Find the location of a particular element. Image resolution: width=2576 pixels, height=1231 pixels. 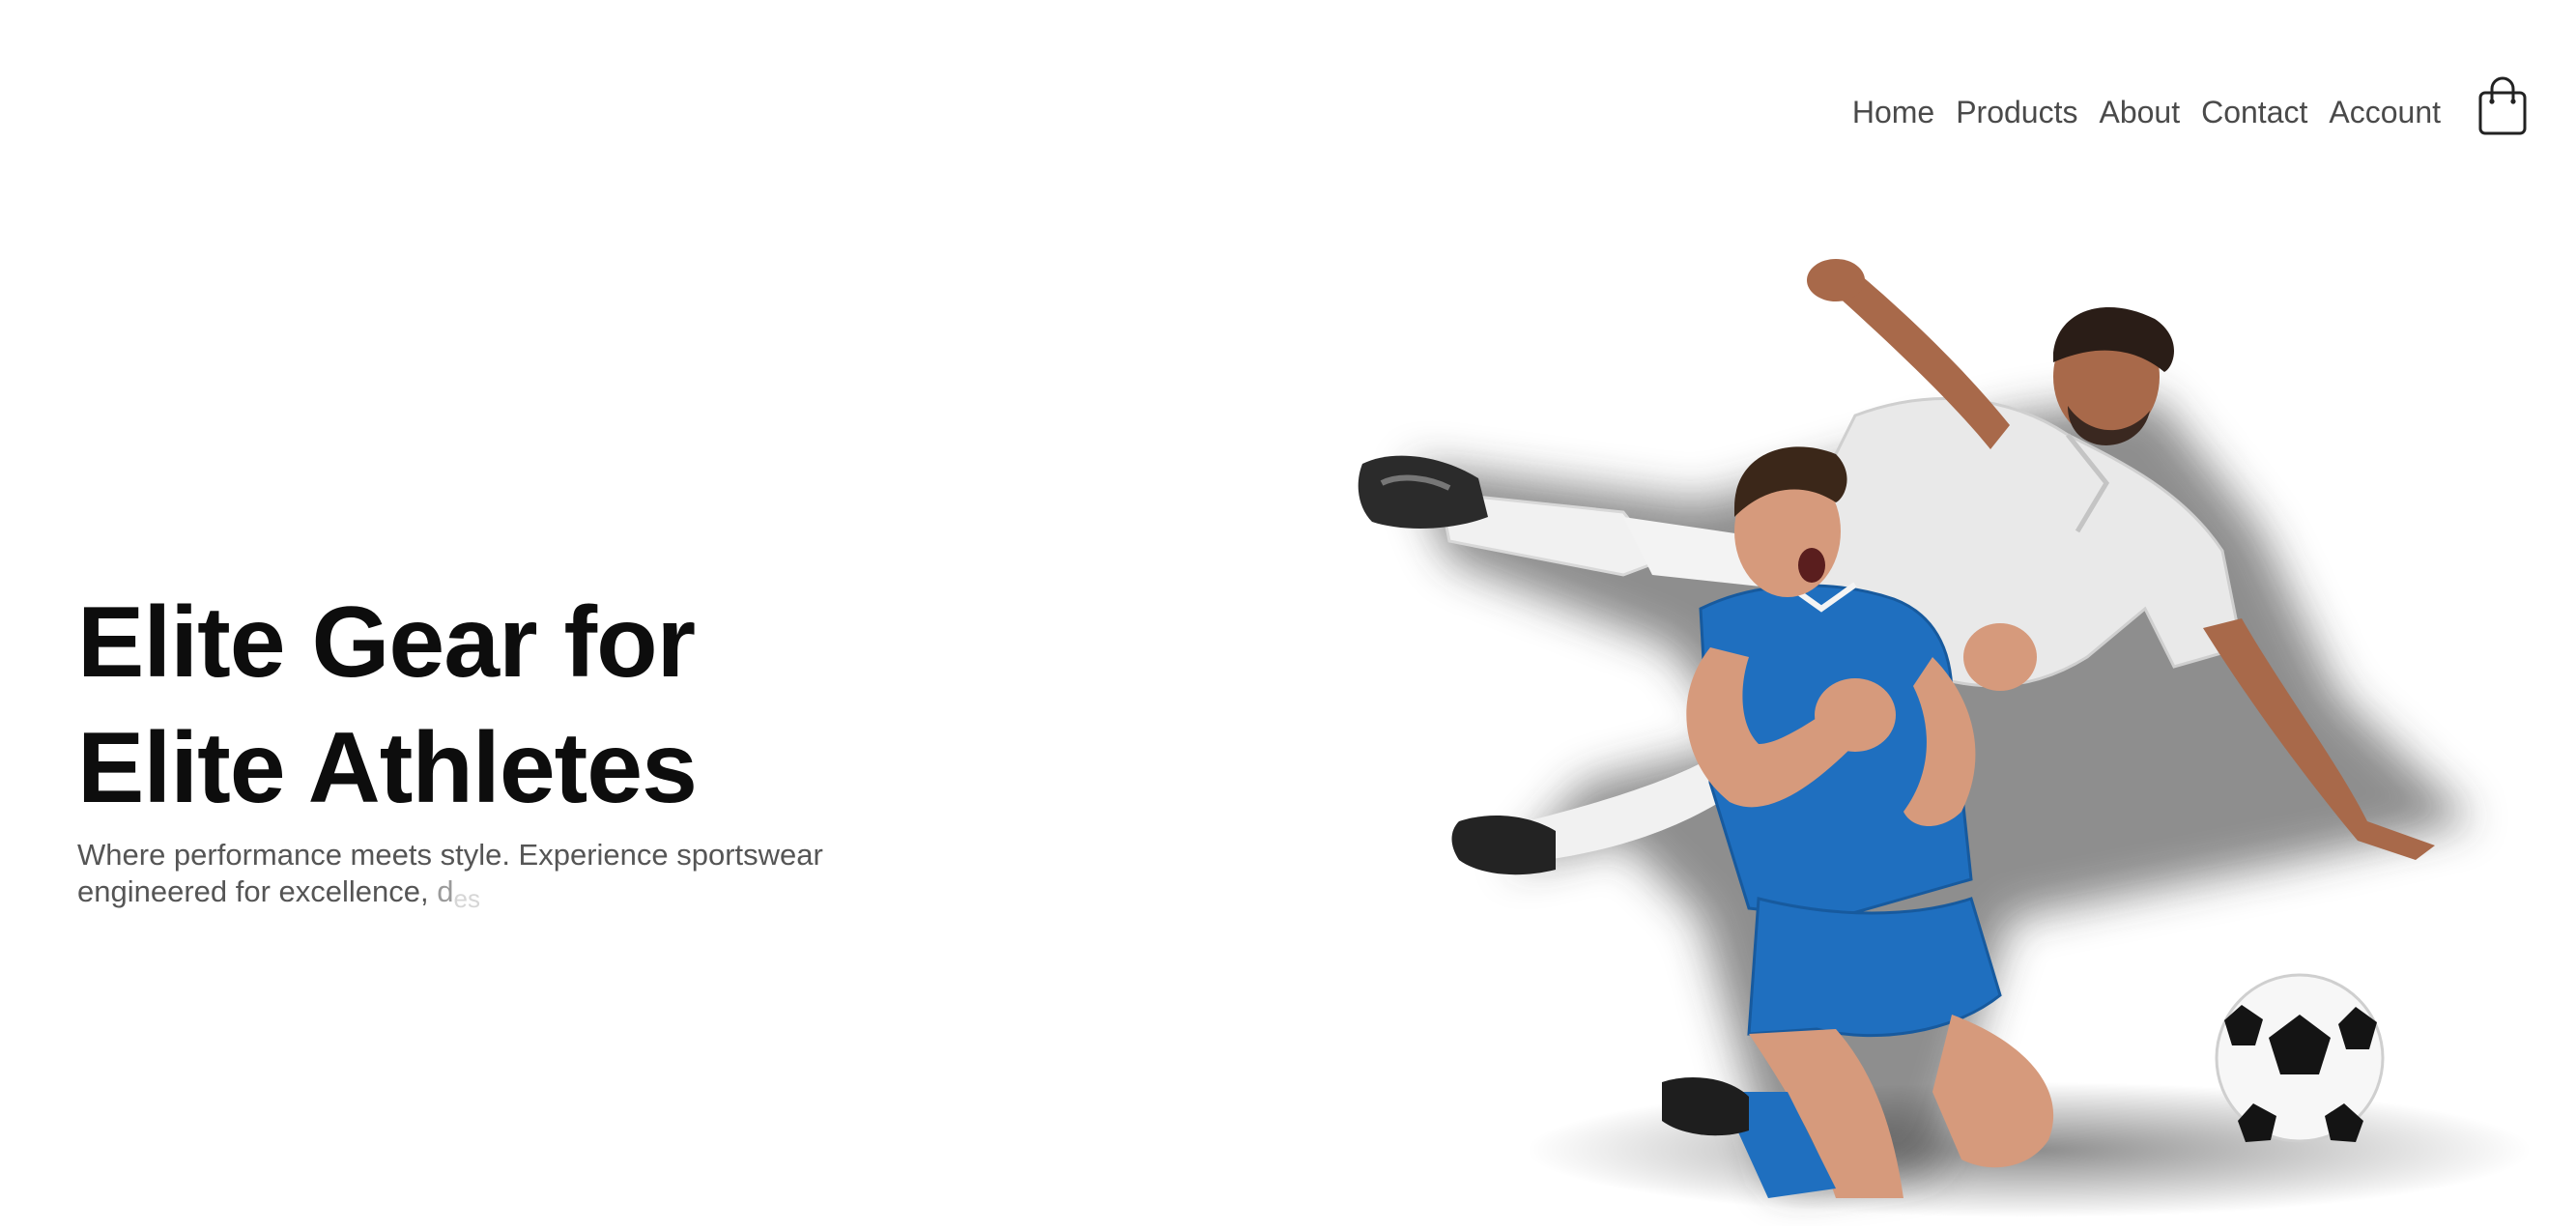

cart-button is located at coordinates (2503, 106).